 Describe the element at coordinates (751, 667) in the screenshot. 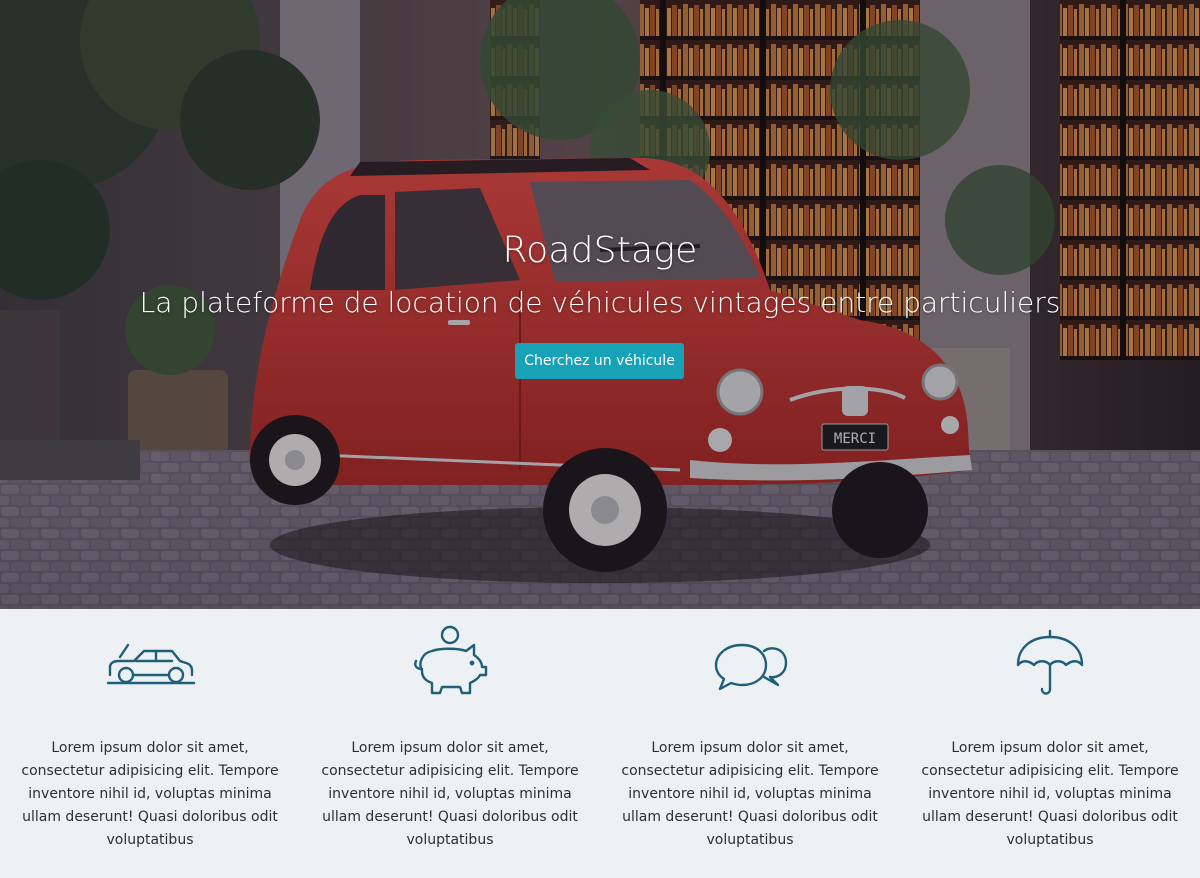

I see `chat-bubbles-icon` at that location.